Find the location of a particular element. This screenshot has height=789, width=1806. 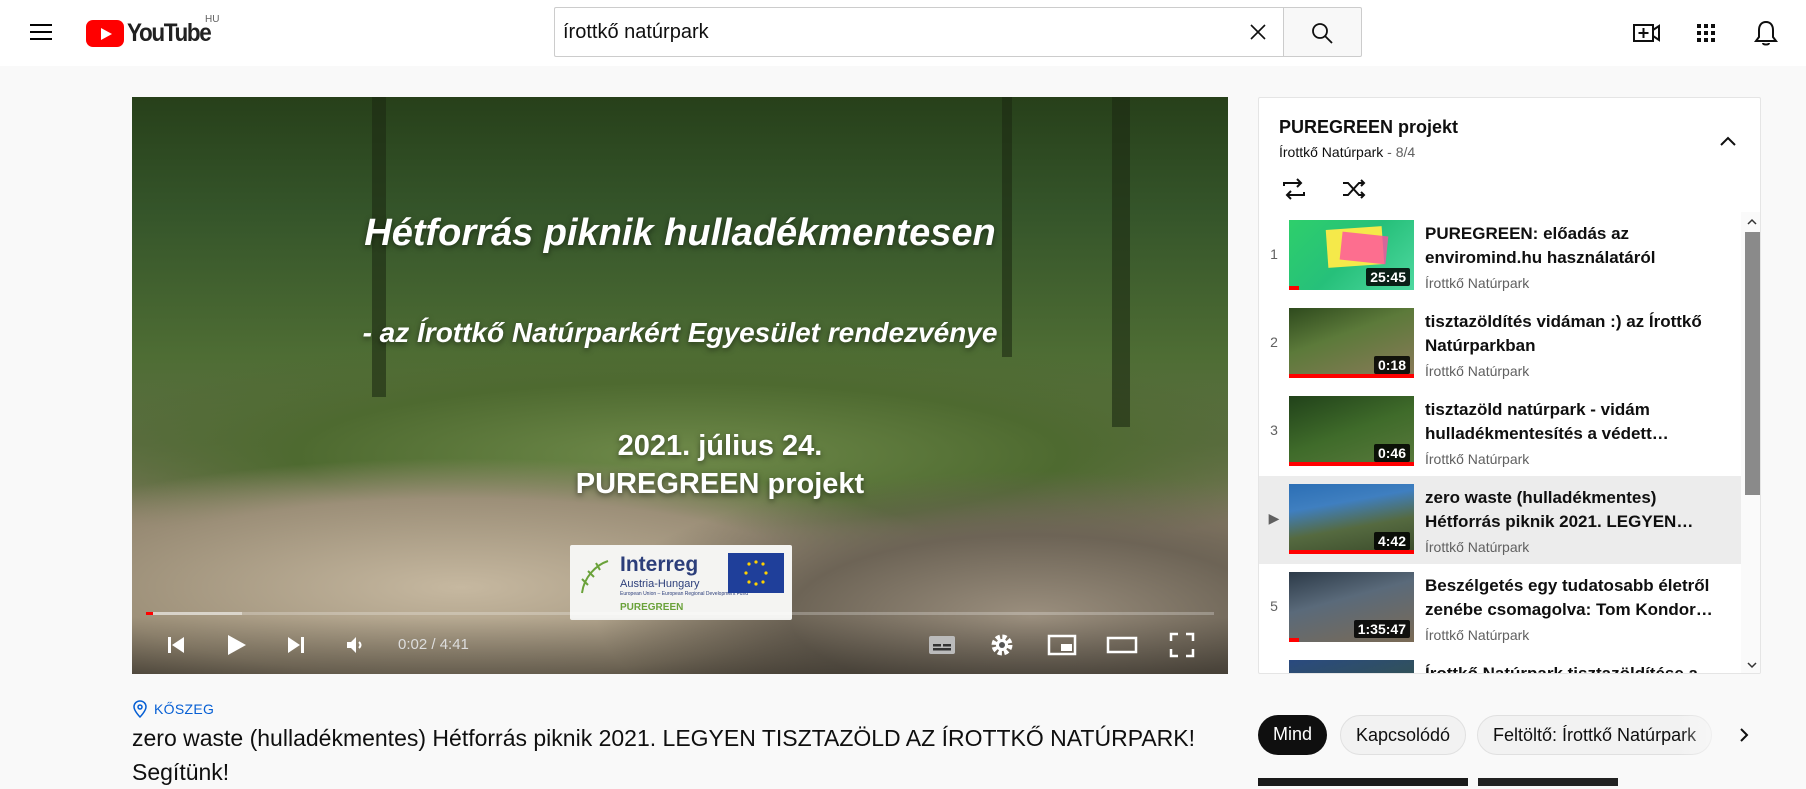

item-thumbnail: 25:45 is located at coordinates (1351, 255).